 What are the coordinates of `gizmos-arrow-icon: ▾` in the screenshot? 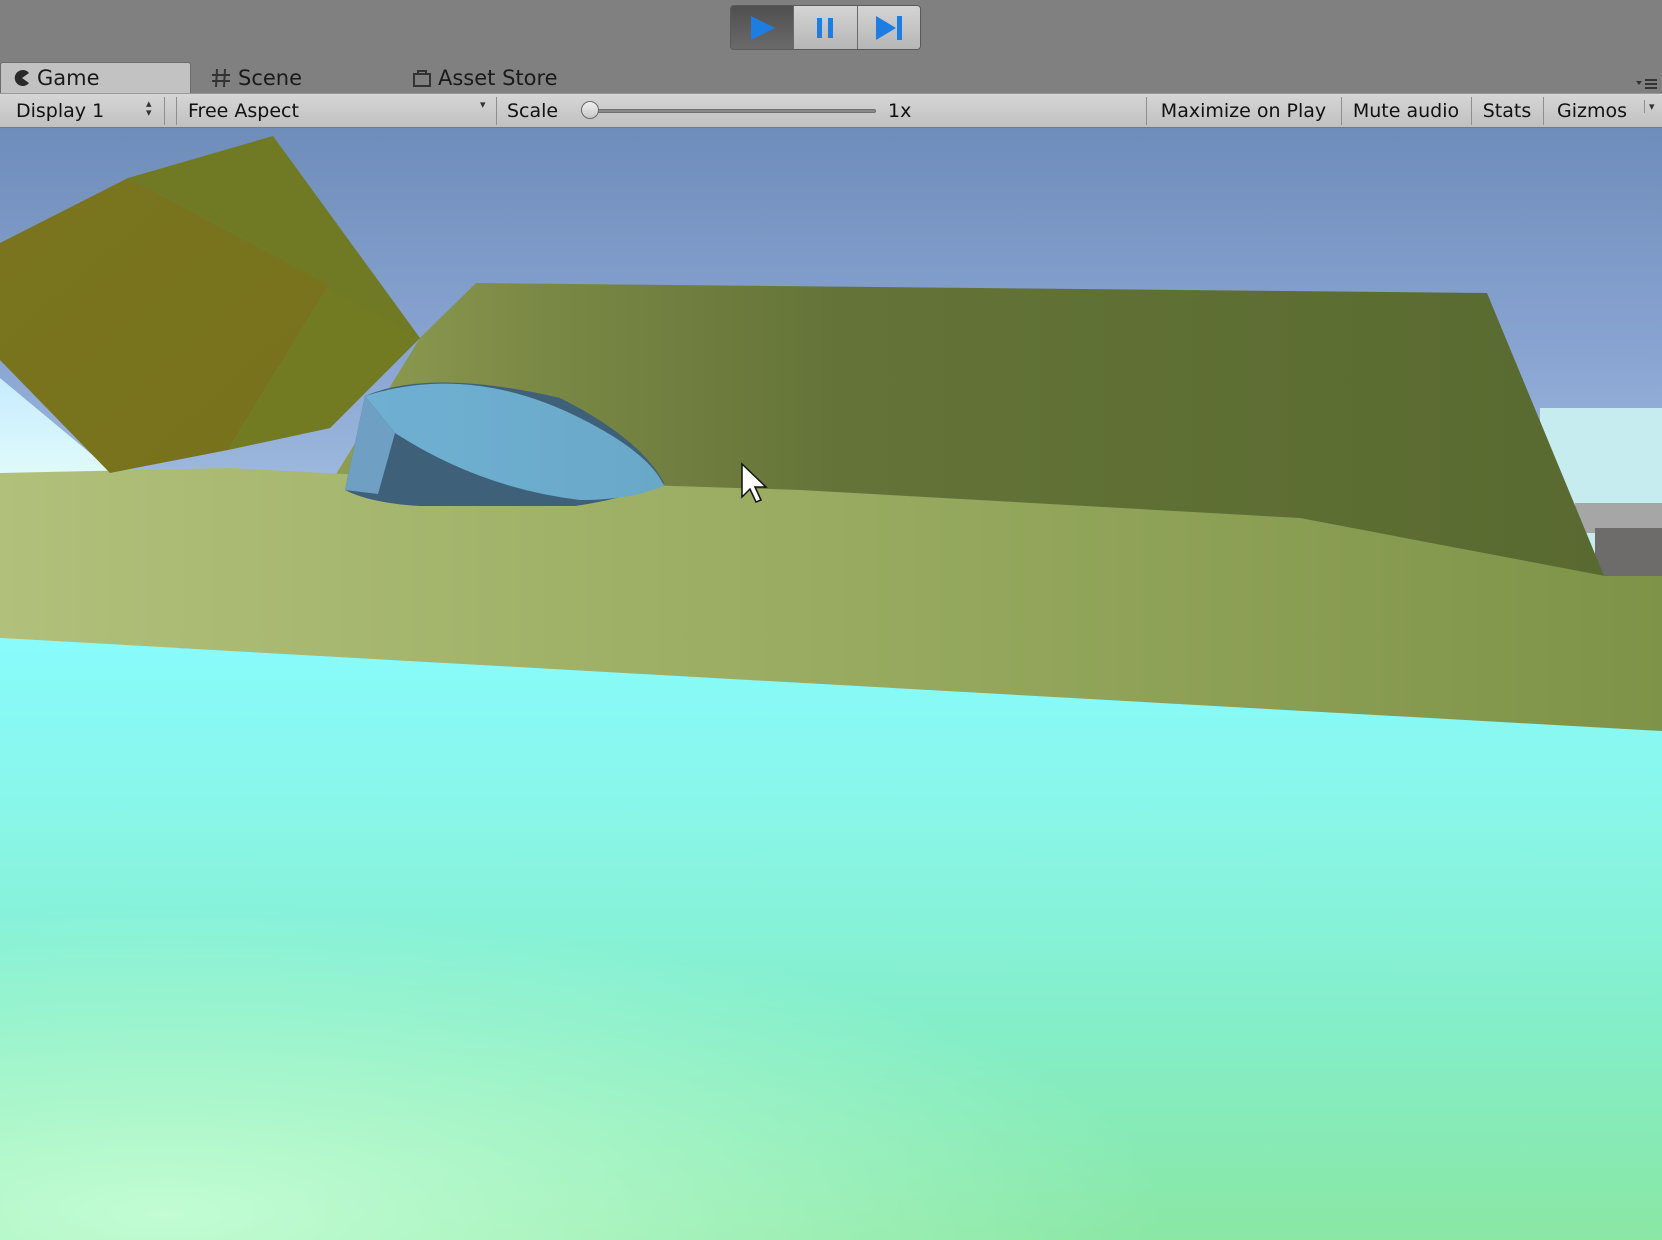 It's located at (1649, 106).